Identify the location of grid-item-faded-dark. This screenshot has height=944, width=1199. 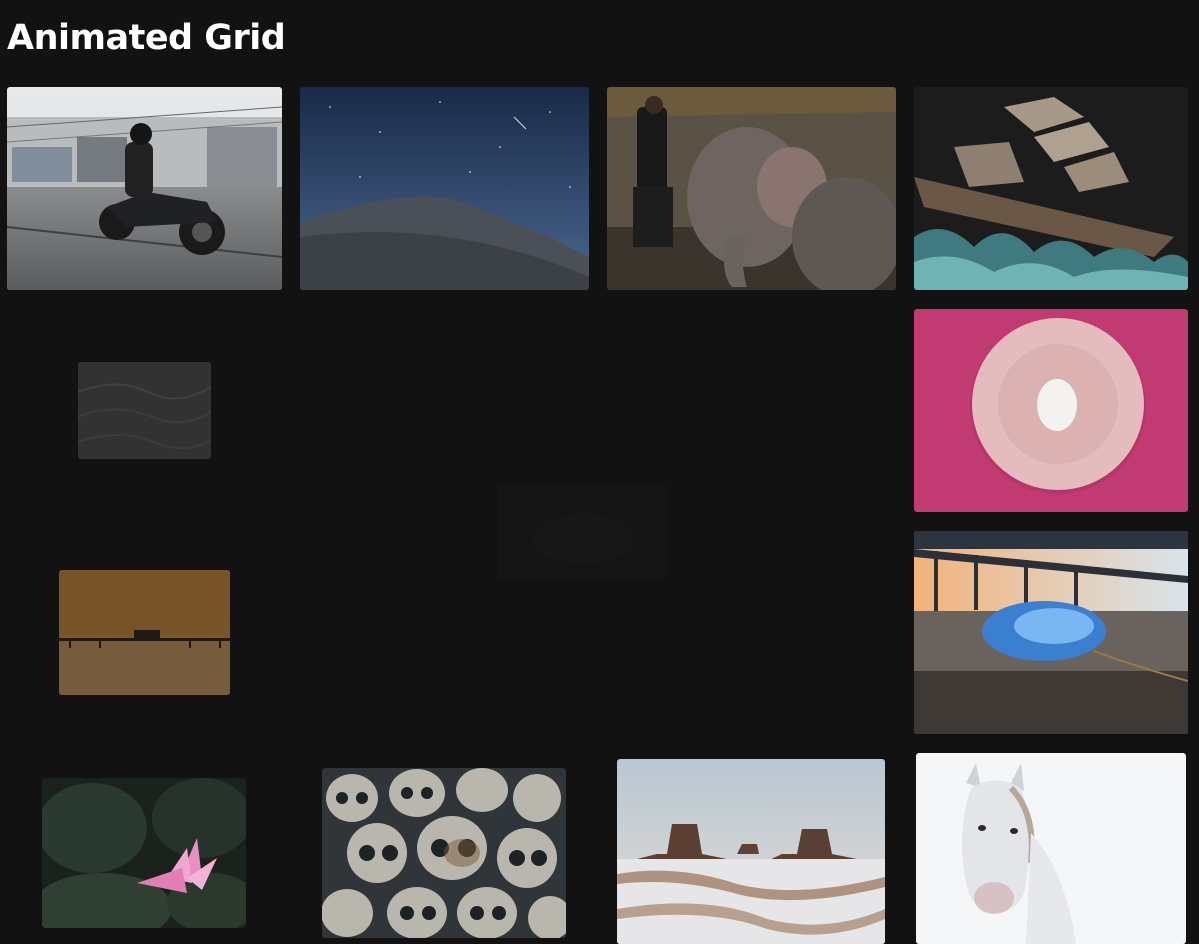
(582, 531).